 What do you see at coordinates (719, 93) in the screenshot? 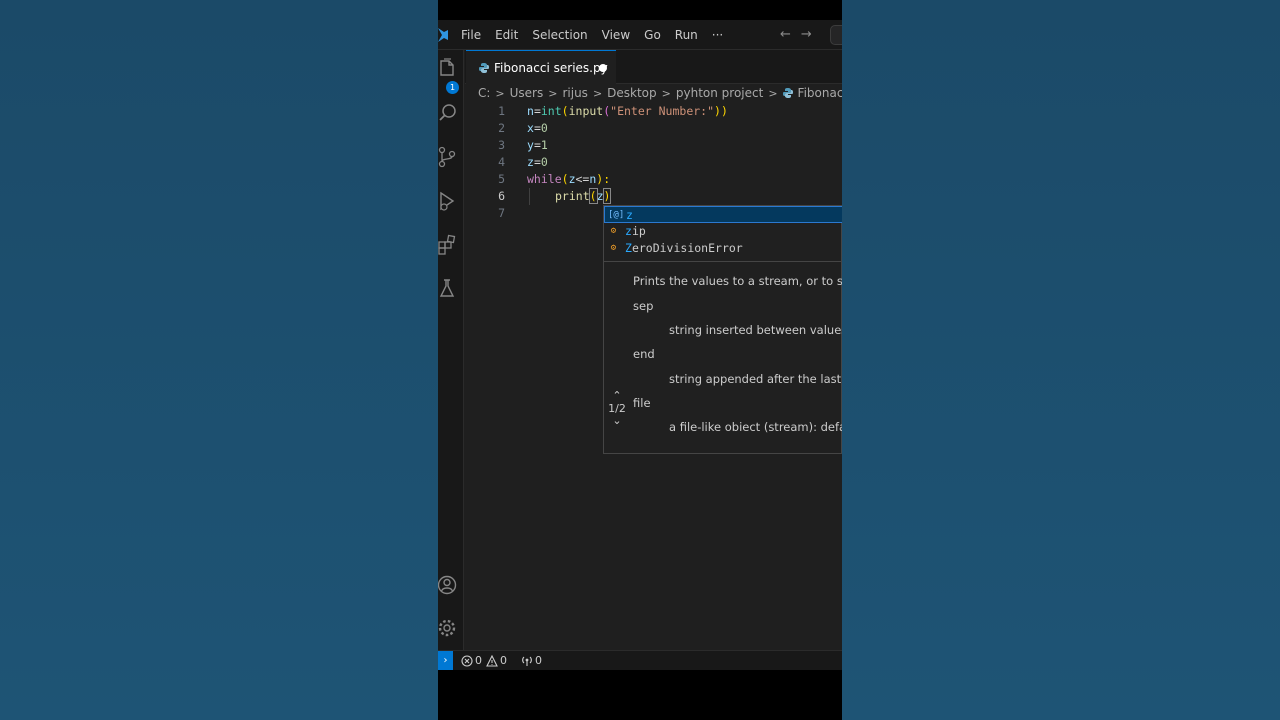
I see `breadcrumb-project: pyhton project` at bounding box center [719, 93].